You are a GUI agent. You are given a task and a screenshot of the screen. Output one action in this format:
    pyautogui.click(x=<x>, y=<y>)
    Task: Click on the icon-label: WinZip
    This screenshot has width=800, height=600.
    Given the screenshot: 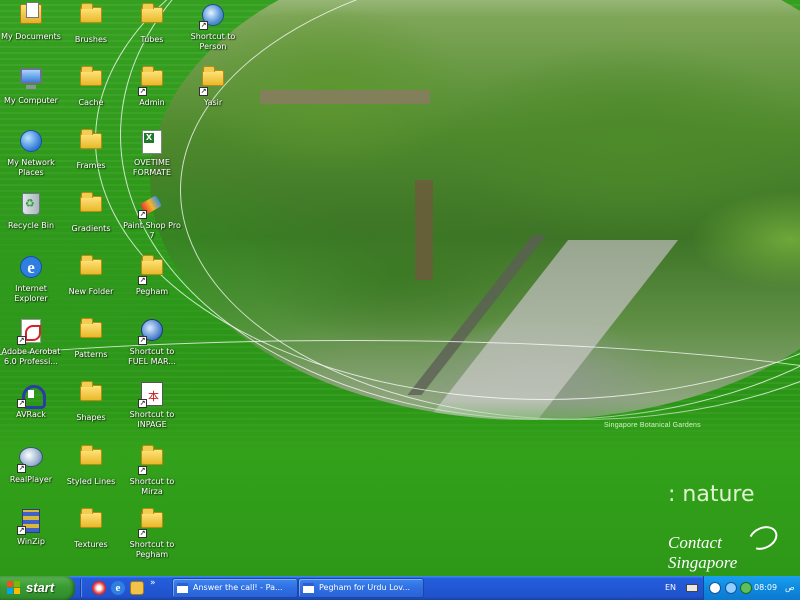 What is the action you would take?
    pyautogui.click(x=31, y=541)
    